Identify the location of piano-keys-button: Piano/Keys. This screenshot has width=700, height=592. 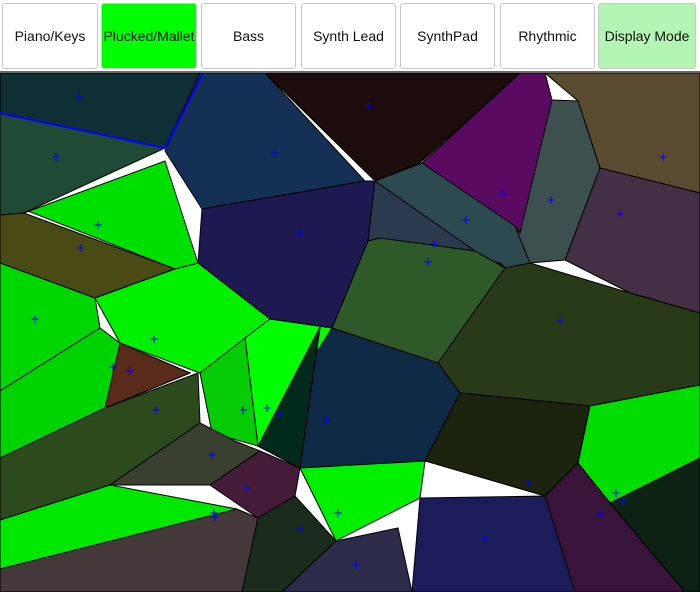
(50, 36).